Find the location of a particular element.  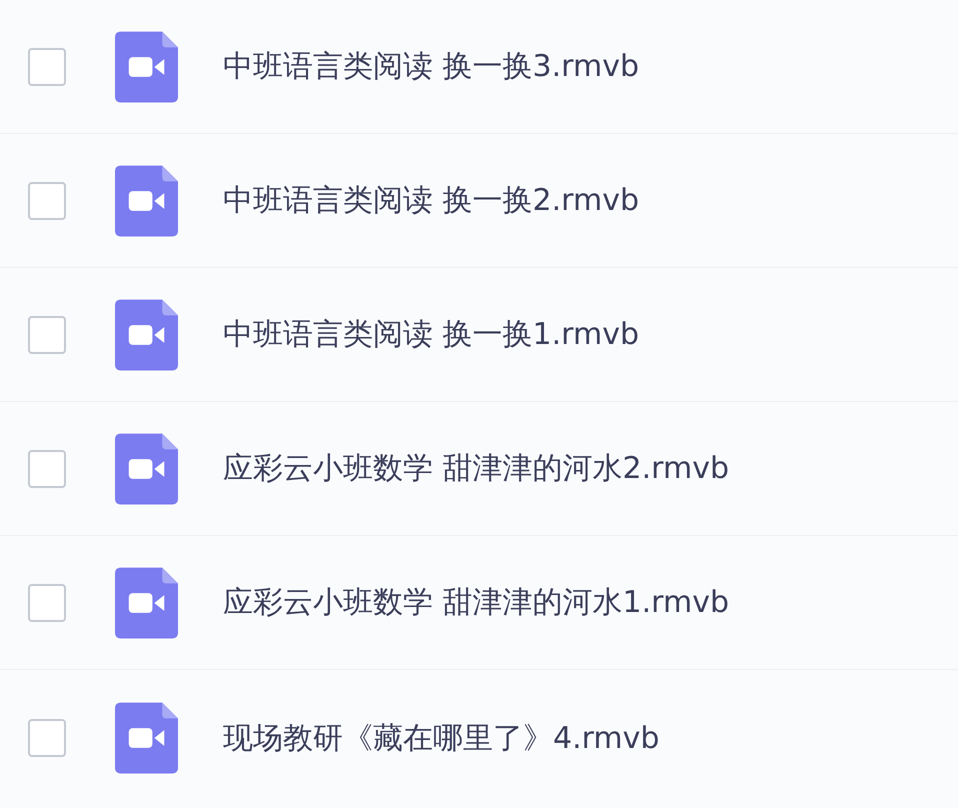

file-name: 中班语言类阅读 换一换2.rmvb is located at coordinates (431, 200).